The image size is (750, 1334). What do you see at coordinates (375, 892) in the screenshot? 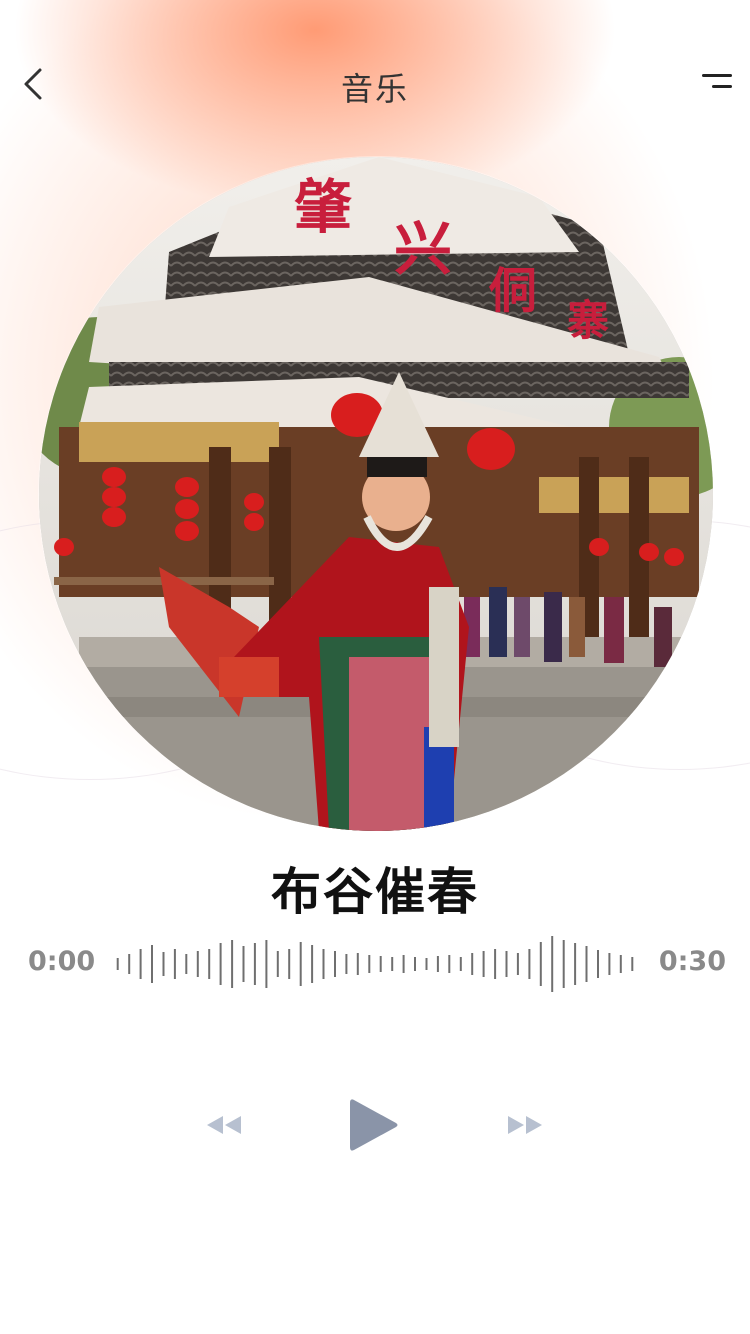
I see `song-title: 布谷催春` at bounding box center [375, 892].